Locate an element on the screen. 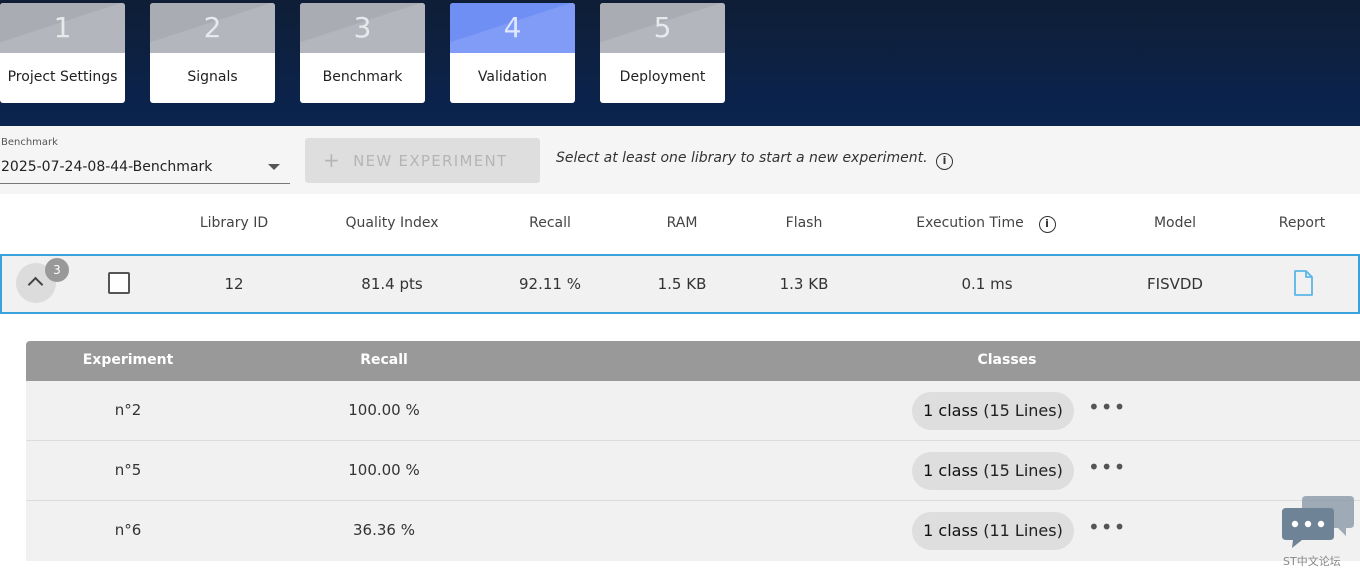 This screenshot has width=1360, height=577. step-label: Benchmark is located at coordinates (362, 77).